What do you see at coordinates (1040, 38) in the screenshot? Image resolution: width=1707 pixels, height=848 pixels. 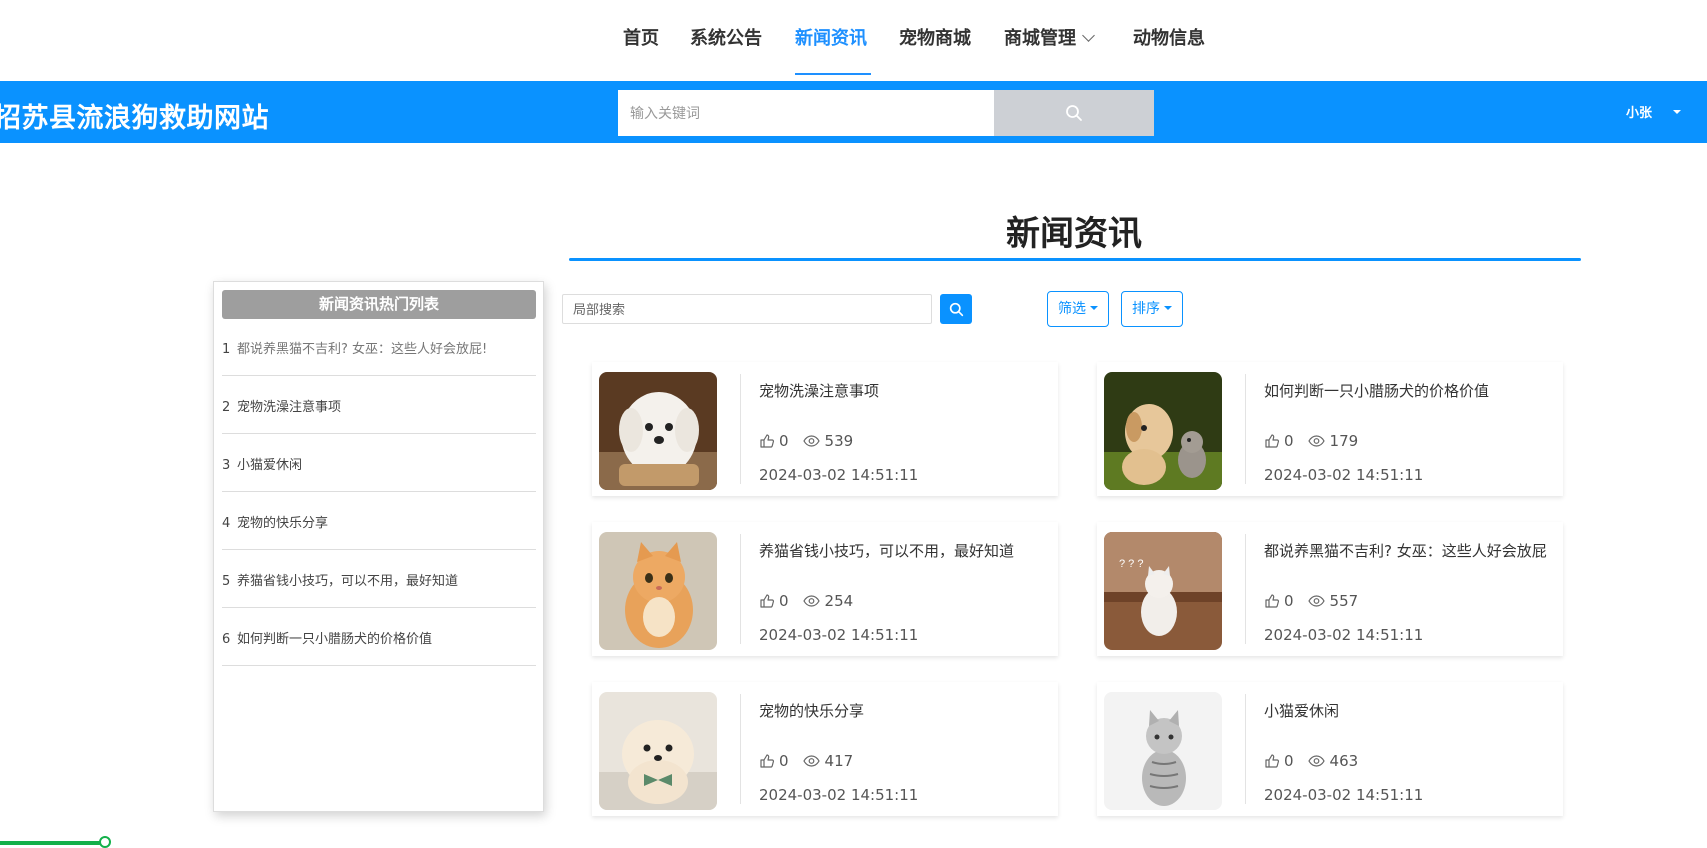 I see `nav-item-mall-management-label: 商城管理` at bounding box center [1040, 38].